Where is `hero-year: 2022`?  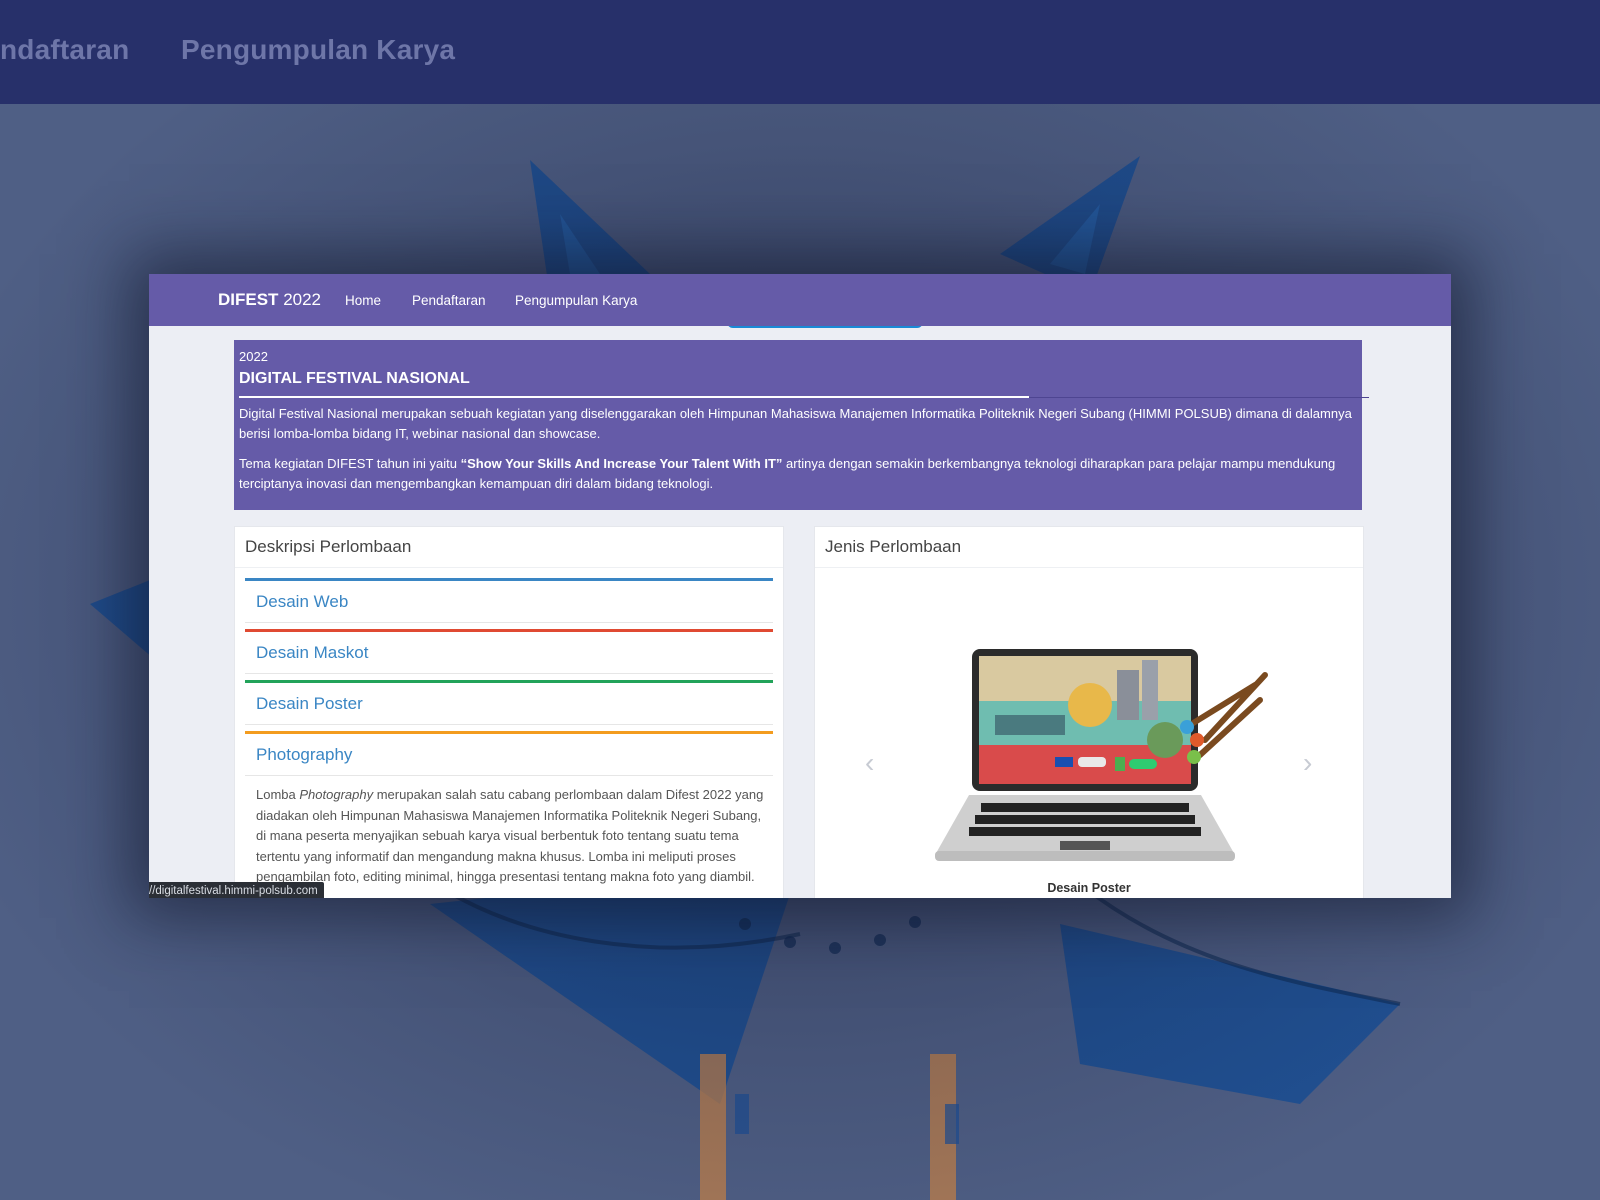
hero-year: 2022 is located at coordinates (253, 356).